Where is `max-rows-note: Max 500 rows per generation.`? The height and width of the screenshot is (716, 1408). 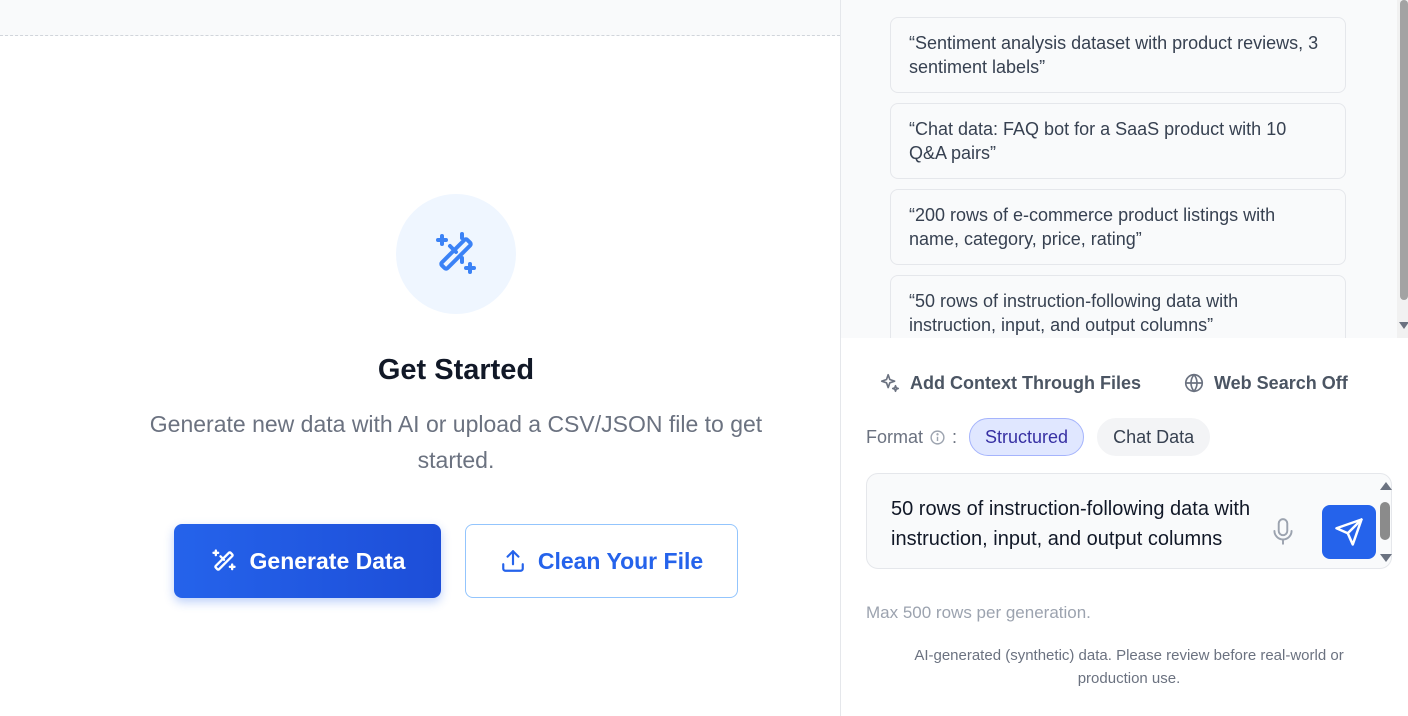 max-rows-note: Max 500 rows per generation. is located at coordinates (978, 612).